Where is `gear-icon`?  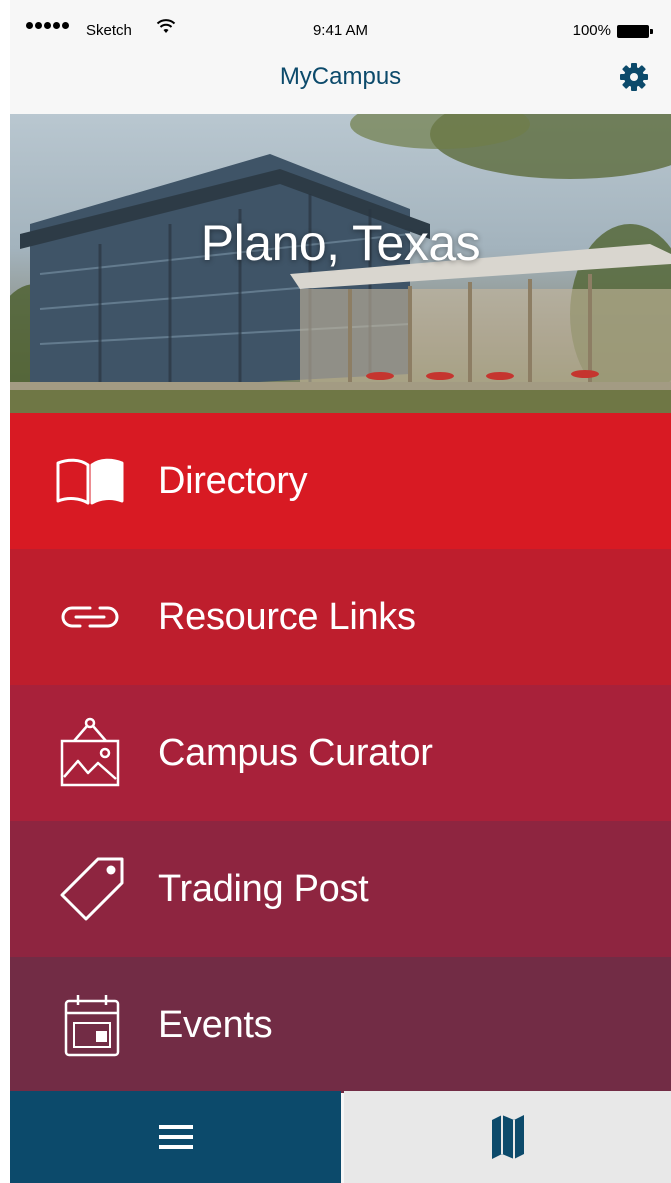
gear-icon is located at coordinates (634, 77).